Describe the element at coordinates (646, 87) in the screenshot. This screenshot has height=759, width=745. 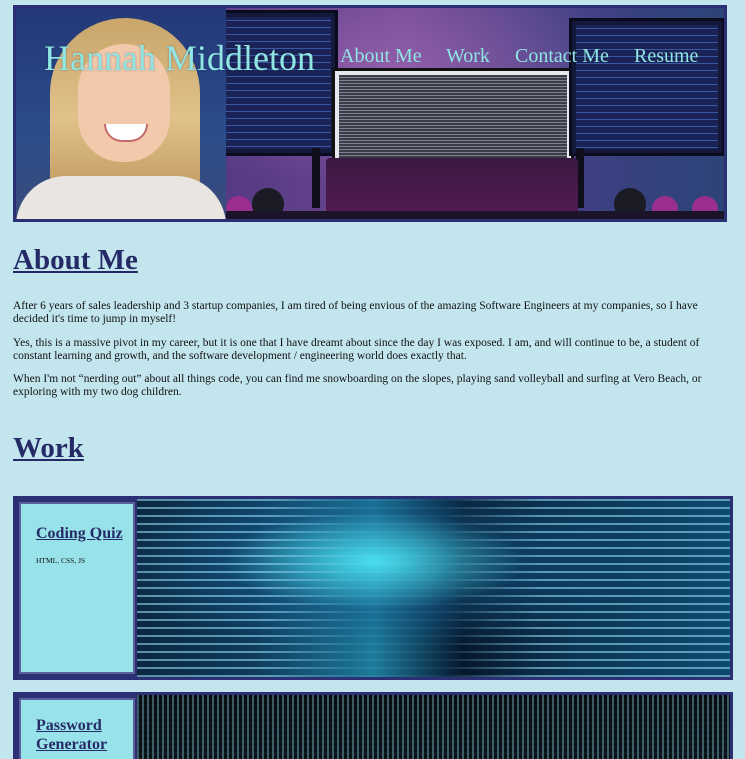
I see `right-monitor-image` at that location.